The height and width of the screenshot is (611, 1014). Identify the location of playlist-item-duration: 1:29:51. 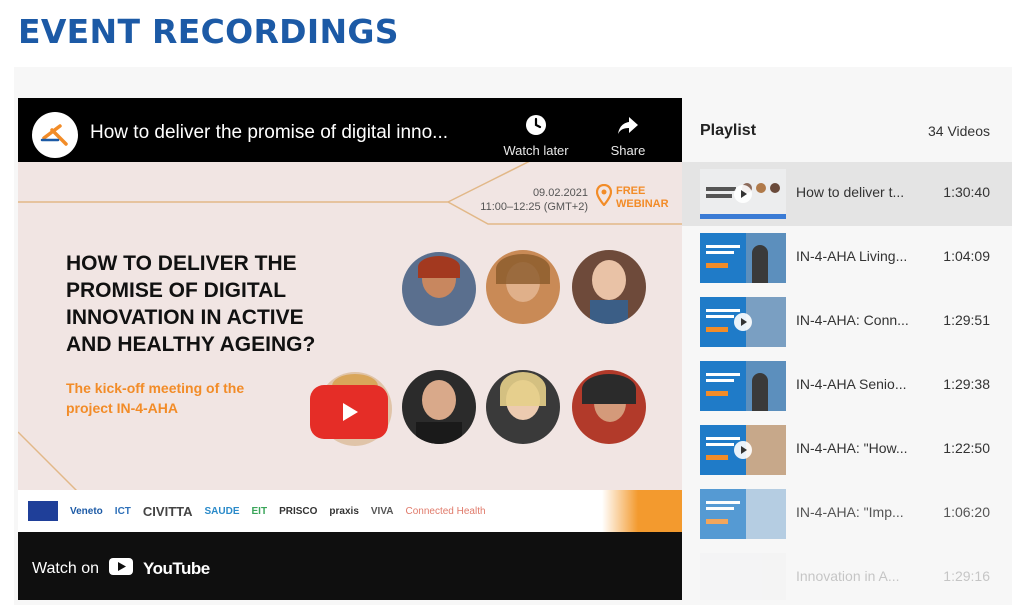
(966, 320).